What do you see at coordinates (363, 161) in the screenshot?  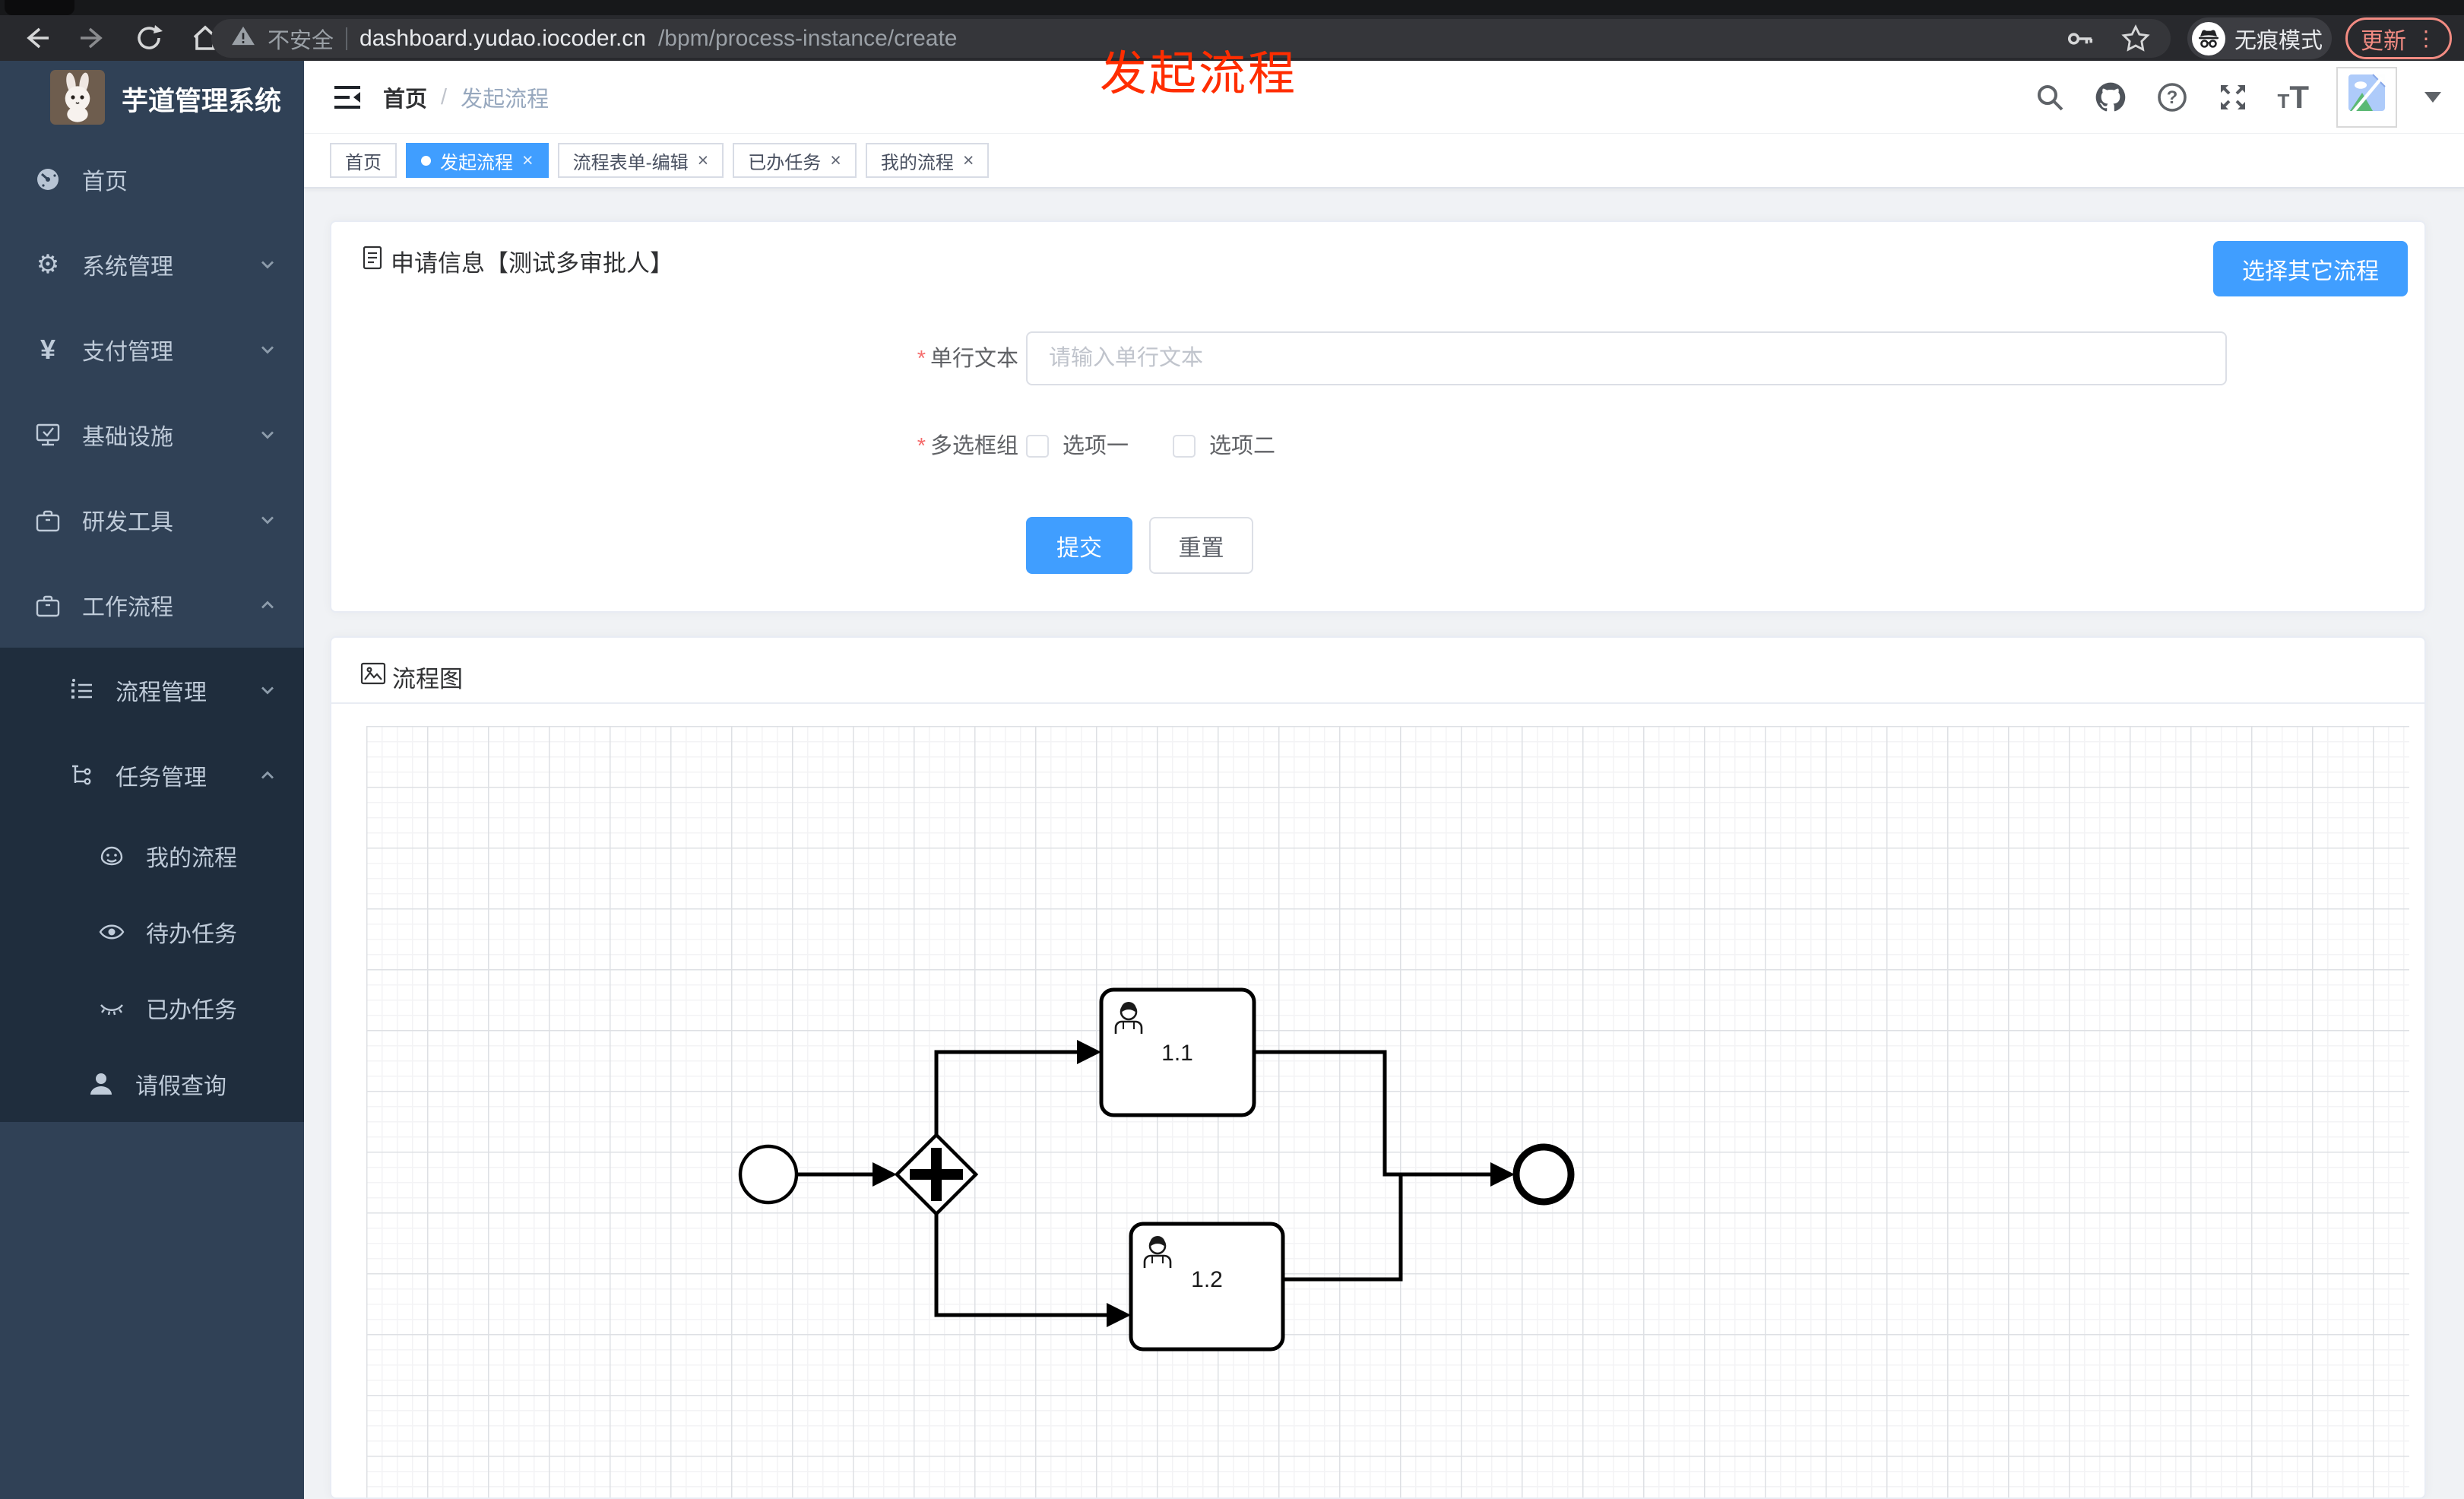 I see `tag-home: 首页` at bounding box center [363, 161].